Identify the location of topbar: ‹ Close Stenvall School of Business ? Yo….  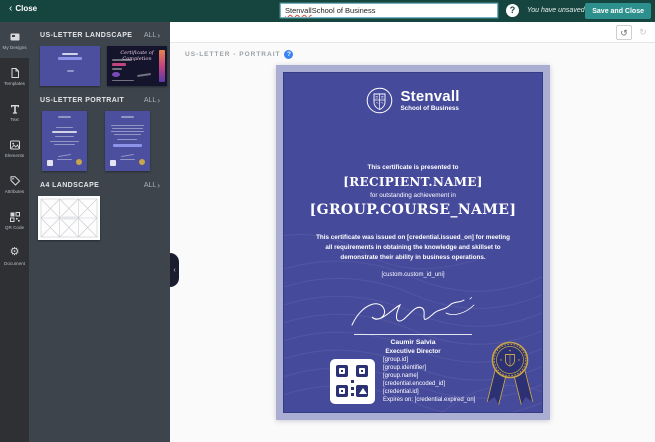
(327, 11).